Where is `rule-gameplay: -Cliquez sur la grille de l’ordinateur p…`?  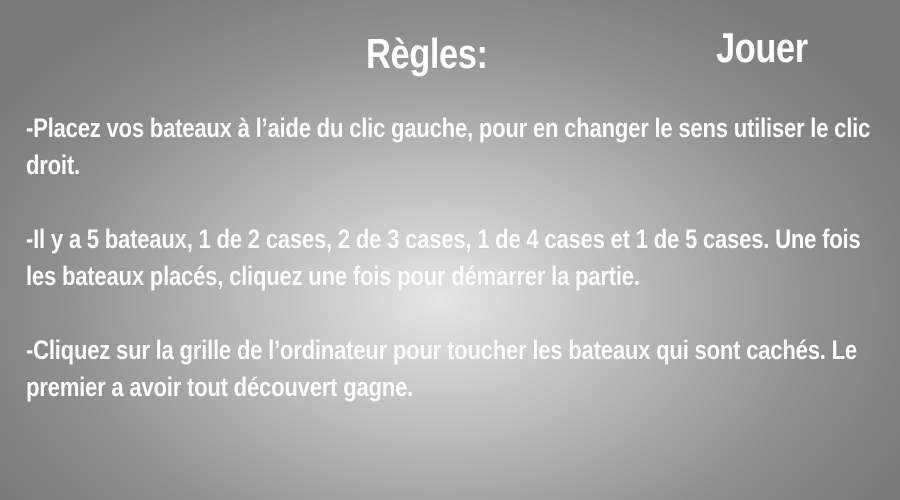 rule-gameplay: -Cliquez sur la grille de l’ordinateur p… is located at coordinates (441, 368).